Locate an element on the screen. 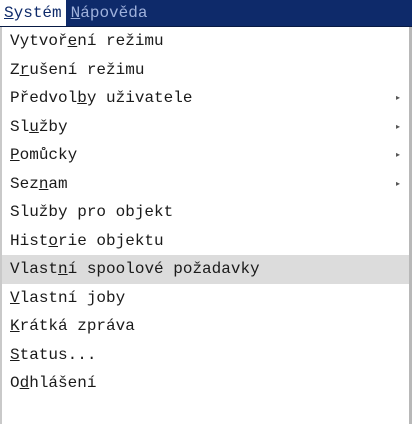  menu-bar: Systém Nápověda is located at coordinates (206, 13).